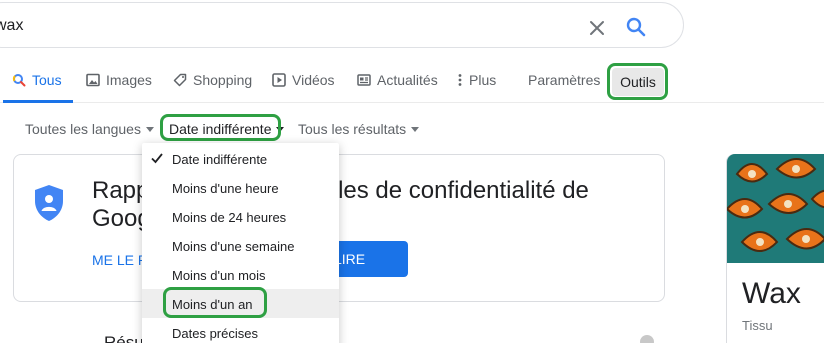 The image size is (824, 343). I want to click on tab-news: Actualités, so click(397, 80).